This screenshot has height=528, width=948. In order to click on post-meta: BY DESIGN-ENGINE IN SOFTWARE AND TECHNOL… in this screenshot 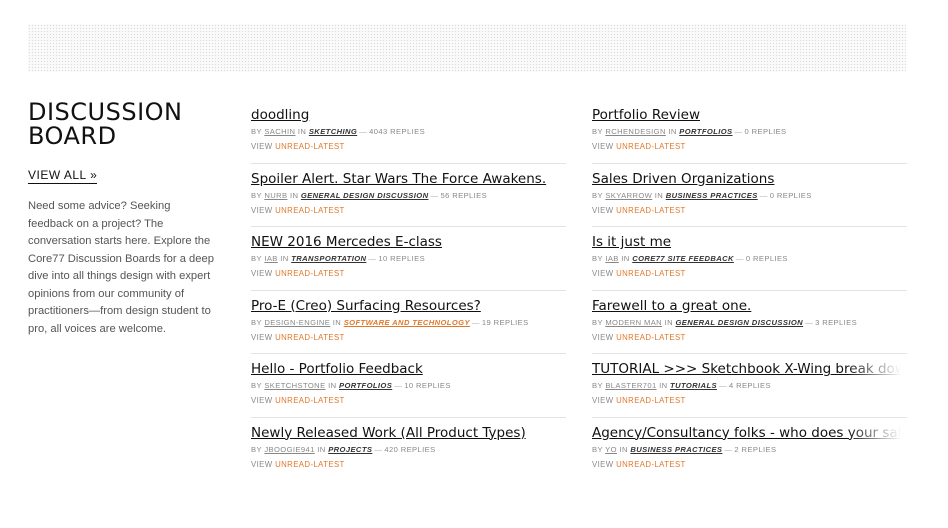, I will do `click(408, 323)`.